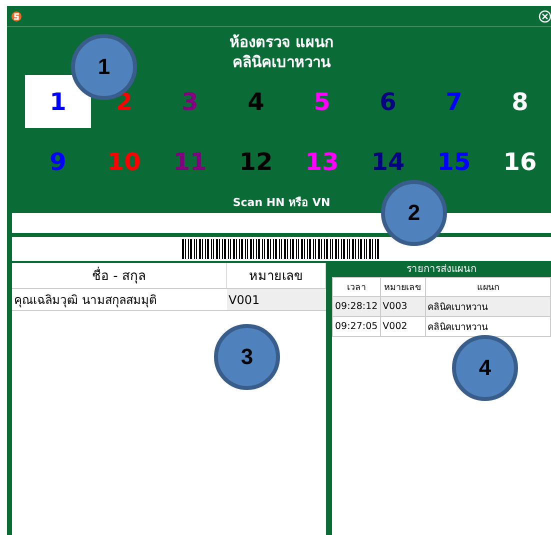 The height and width of the screenshot is (535, 551). I want to click on room-button: 13, so click(322, 162).